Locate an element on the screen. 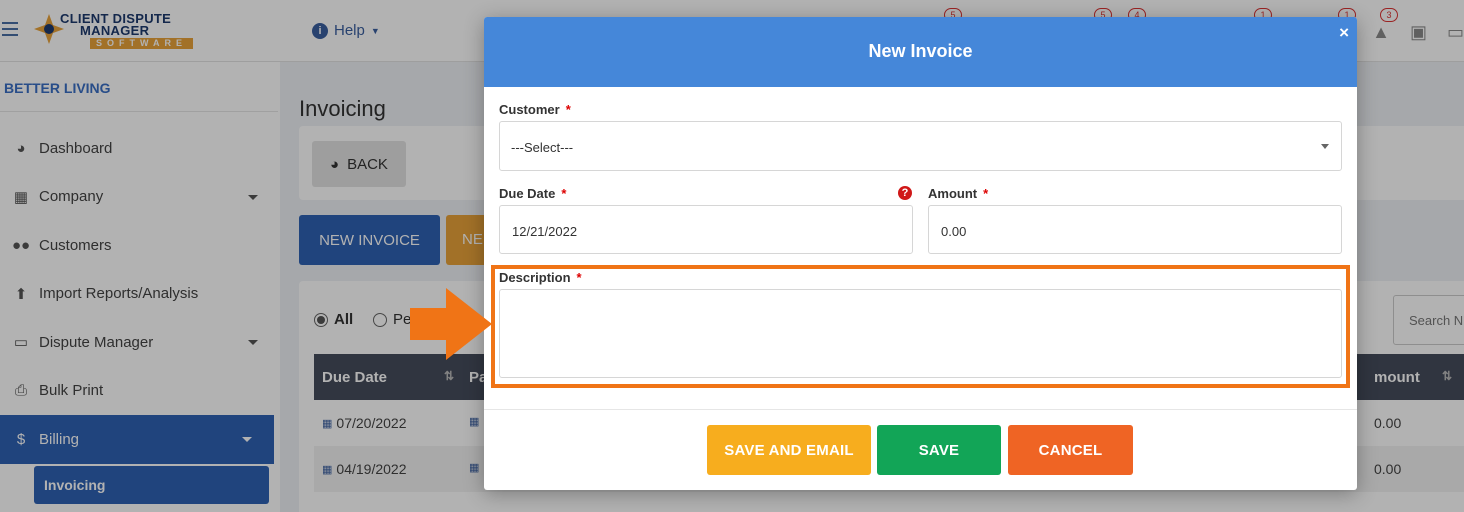 Image resolution: width=1464 pixels, height=512 pixels. amount-value: 0.00 is located at coordinates (954, 231).